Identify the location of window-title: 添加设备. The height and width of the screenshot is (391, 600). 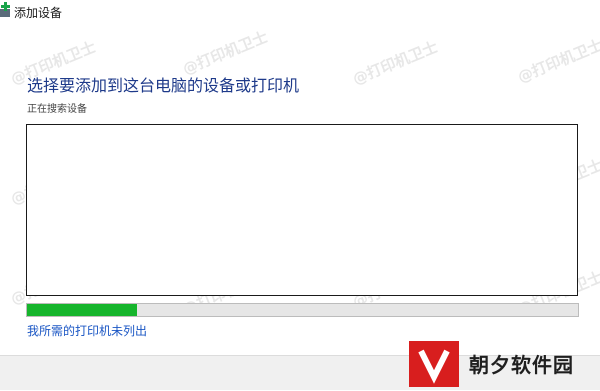
(38, 13).